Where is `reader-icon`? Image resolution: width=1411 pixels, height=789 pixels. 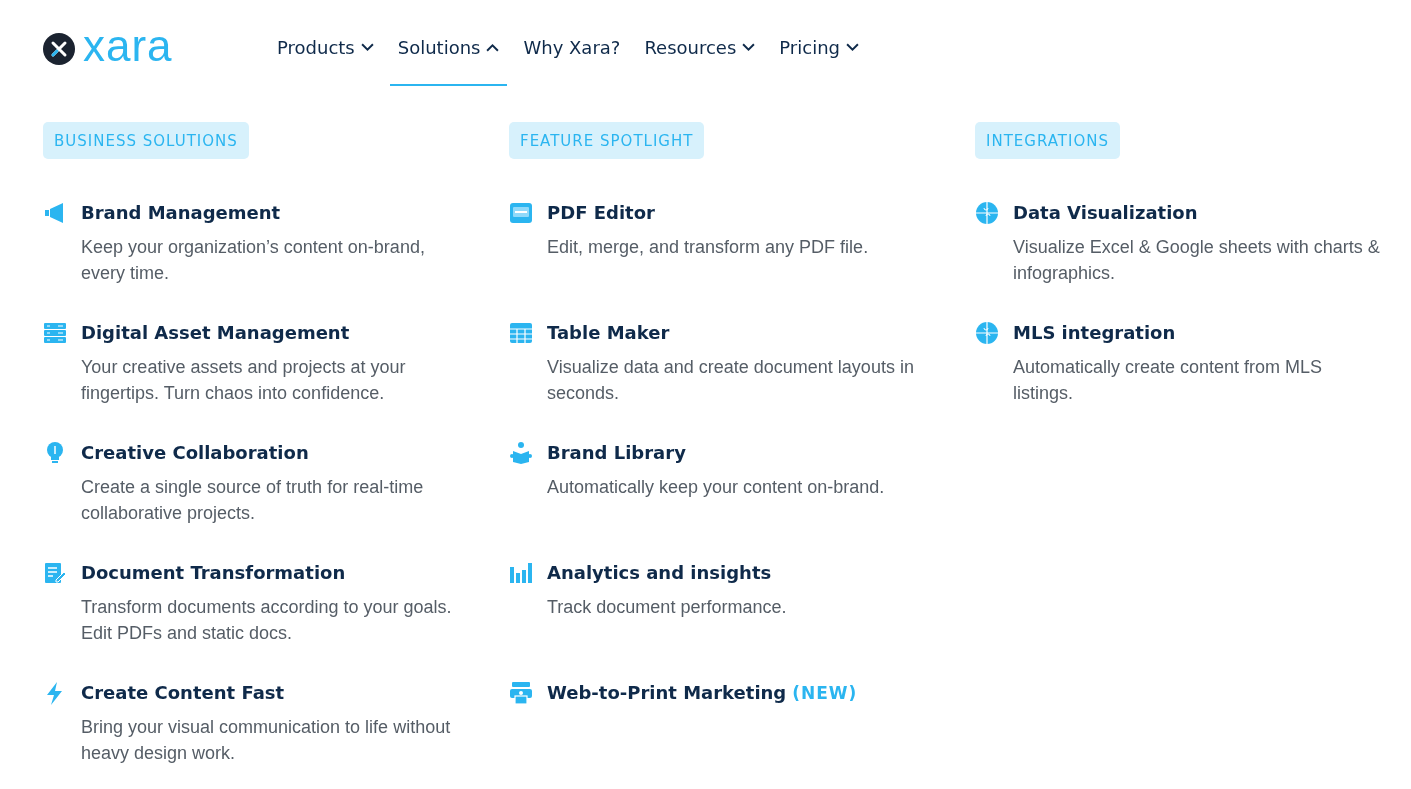 reader-icon is located at coordinates (521, 453).